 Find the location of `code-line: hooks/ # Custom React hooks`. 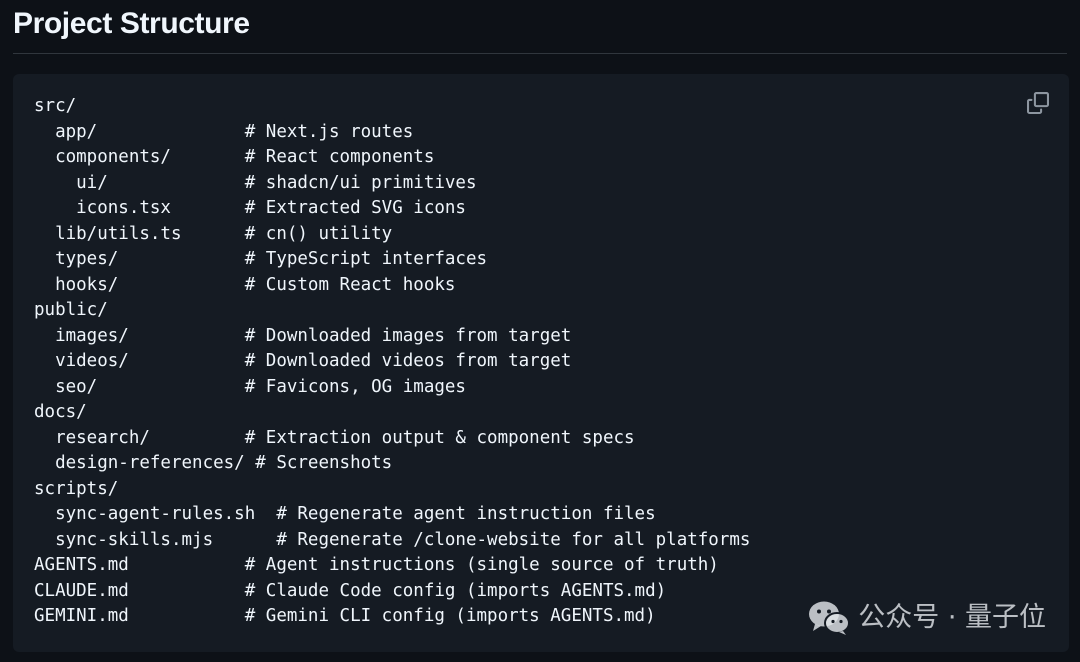

code-line: hooks/ # Custom React hooks is located at coordinates (245, 284).